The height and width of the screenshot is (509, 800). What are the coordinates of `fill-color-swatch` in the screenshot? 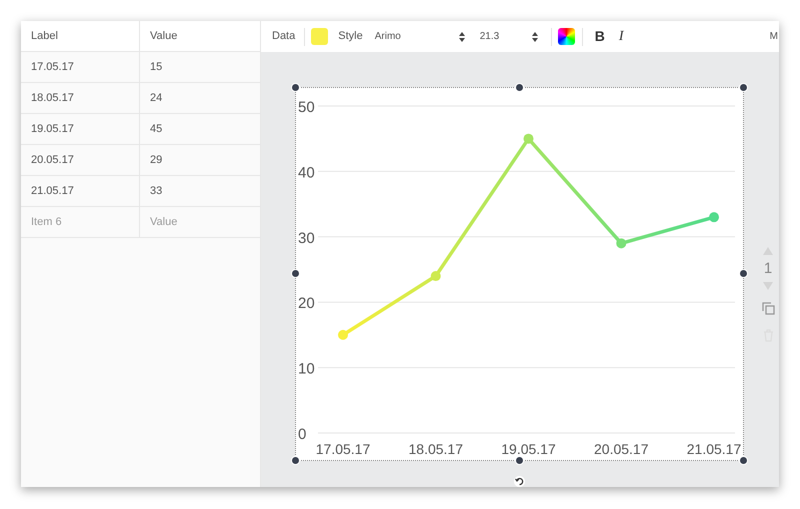 It's located at (319, 36).